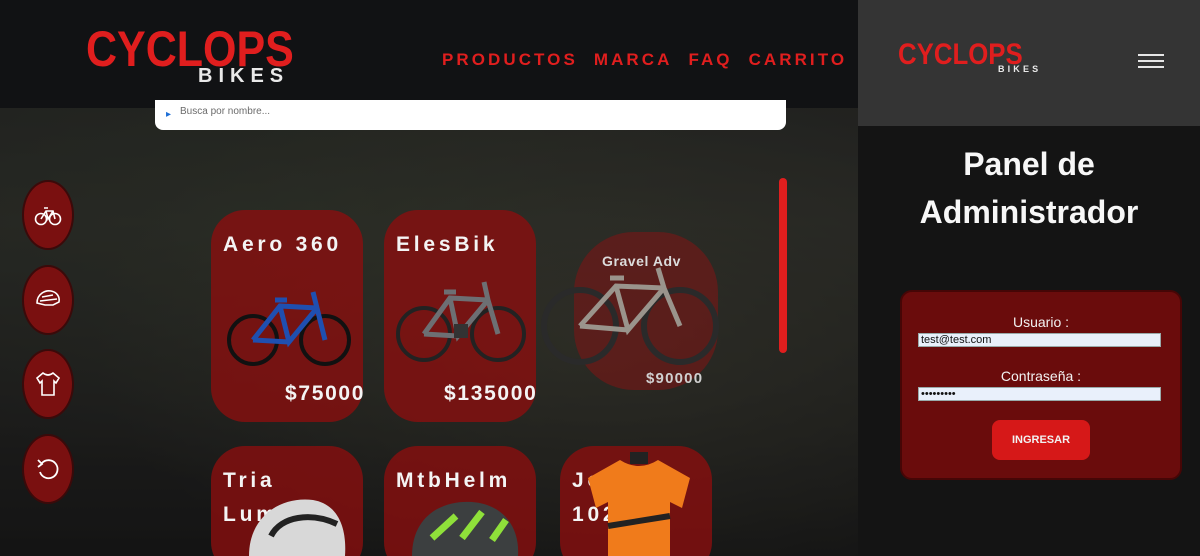 Image resolution: width=1200 pixels, height=556 pixels. Describe the element at coordinates (325, 393) in the screenshot. I see `product-price: $75000` at that location.